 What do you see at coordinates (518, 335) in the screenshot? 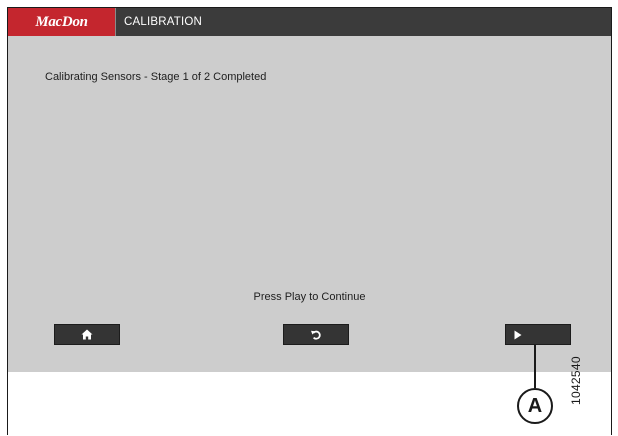
I see `play-icon` at bounding box center [518, 335].